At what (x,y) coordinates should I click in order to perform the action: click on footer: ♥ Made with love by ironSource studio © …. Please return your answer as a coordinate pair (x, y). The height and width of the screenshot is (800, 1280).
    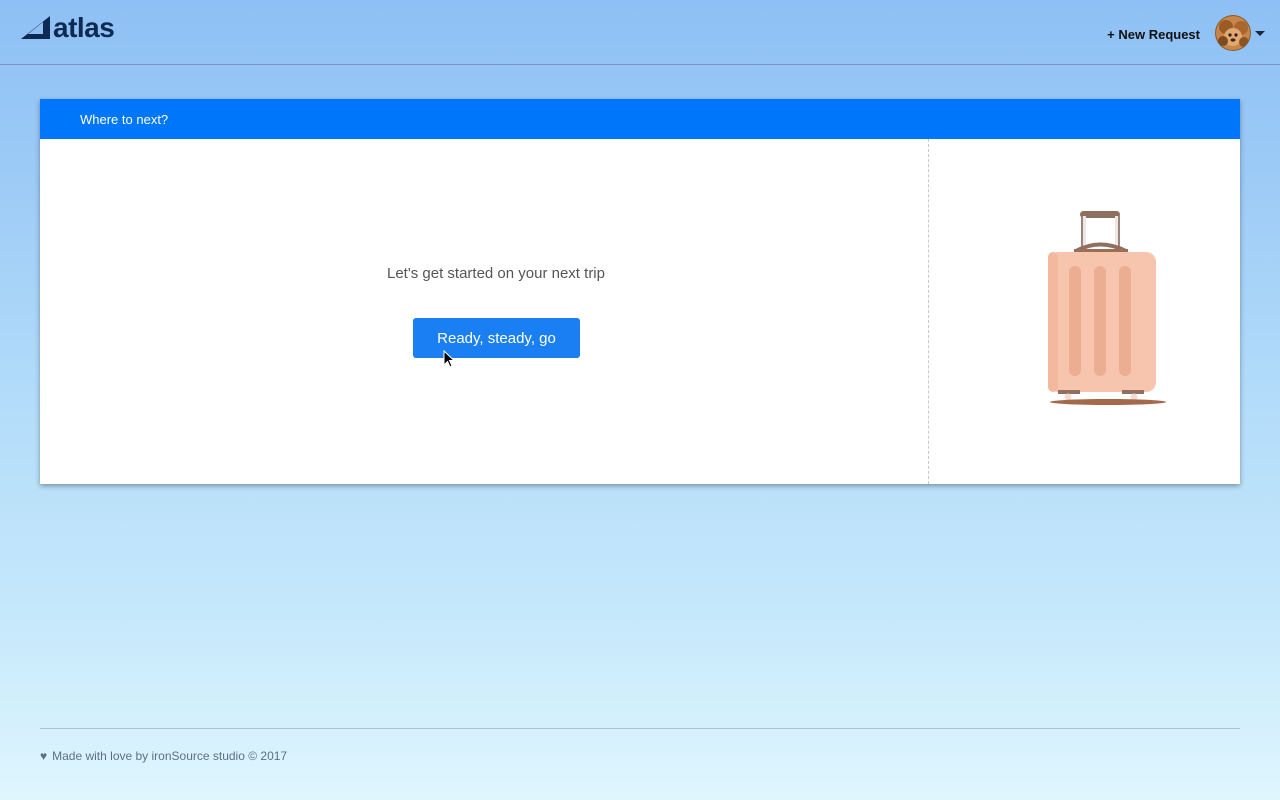
    Looking at the image, I should click on (163, 756).